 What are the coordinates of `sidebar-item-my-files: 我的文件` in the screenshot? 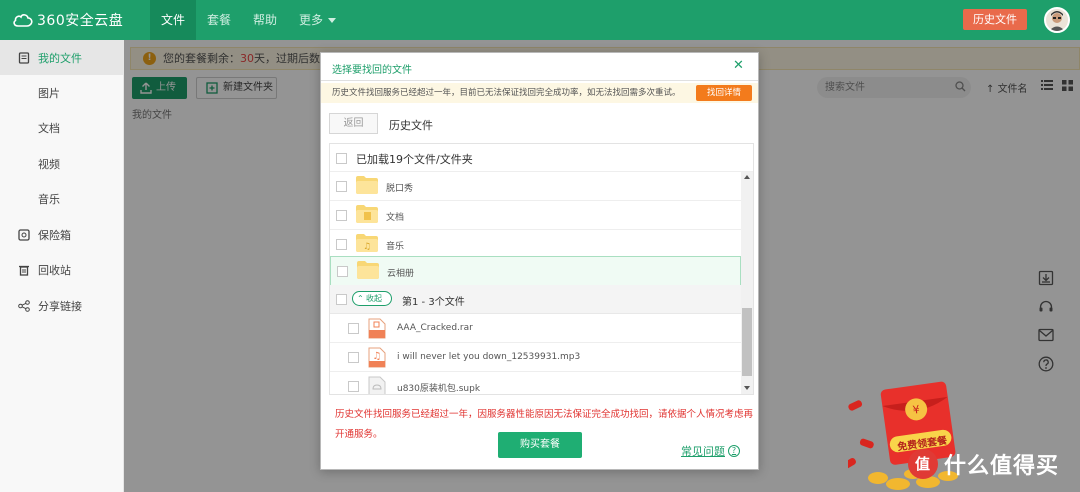 It's located at (62, 57).